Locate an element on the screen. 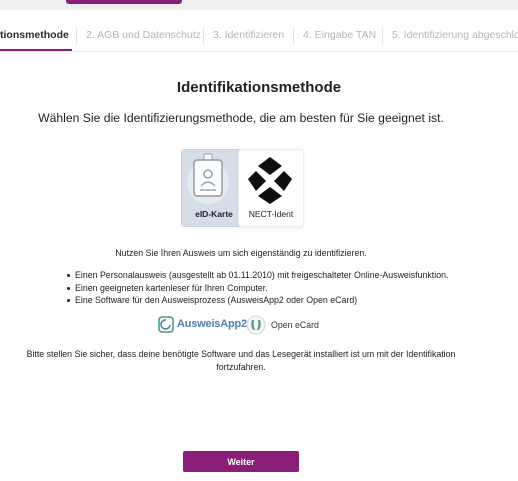 This screenshot has height=481, width=518. step-3: 3. Identifizieren is located at coordinates (248, 35).